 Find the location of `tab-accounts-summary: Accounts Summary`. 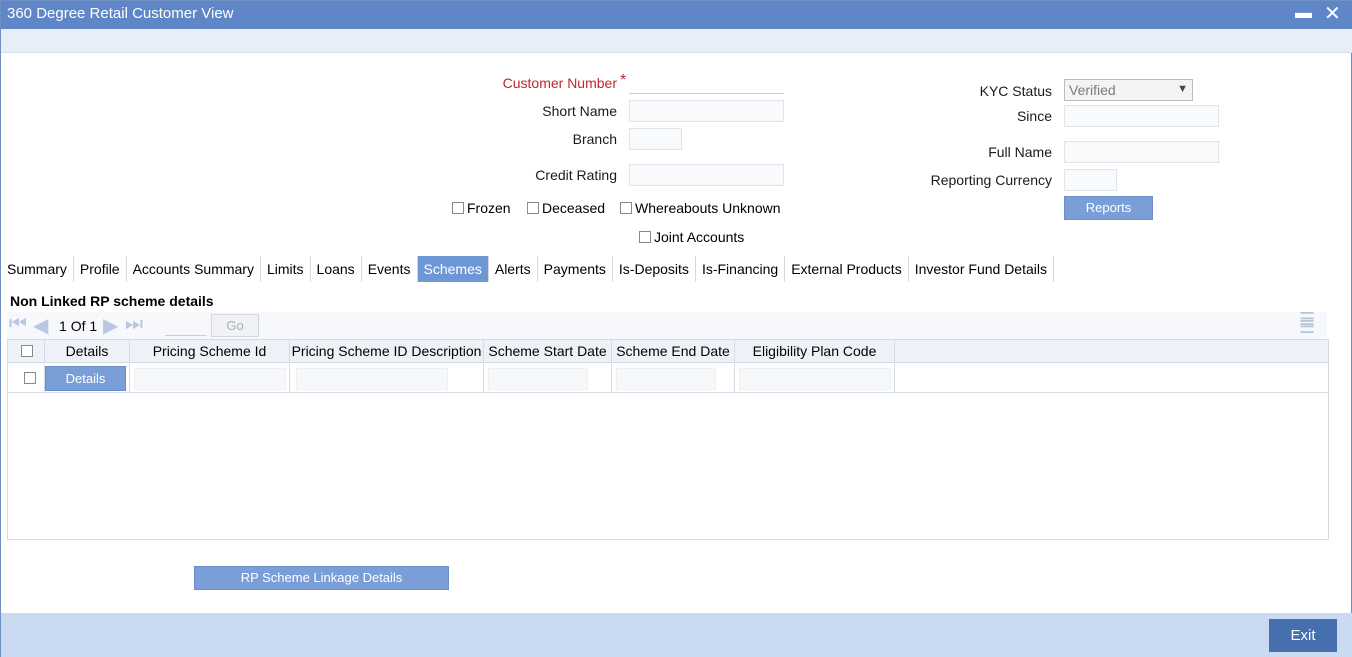

tab-accounts-summary: Accounts Summary is located at coordinates (194, 269).